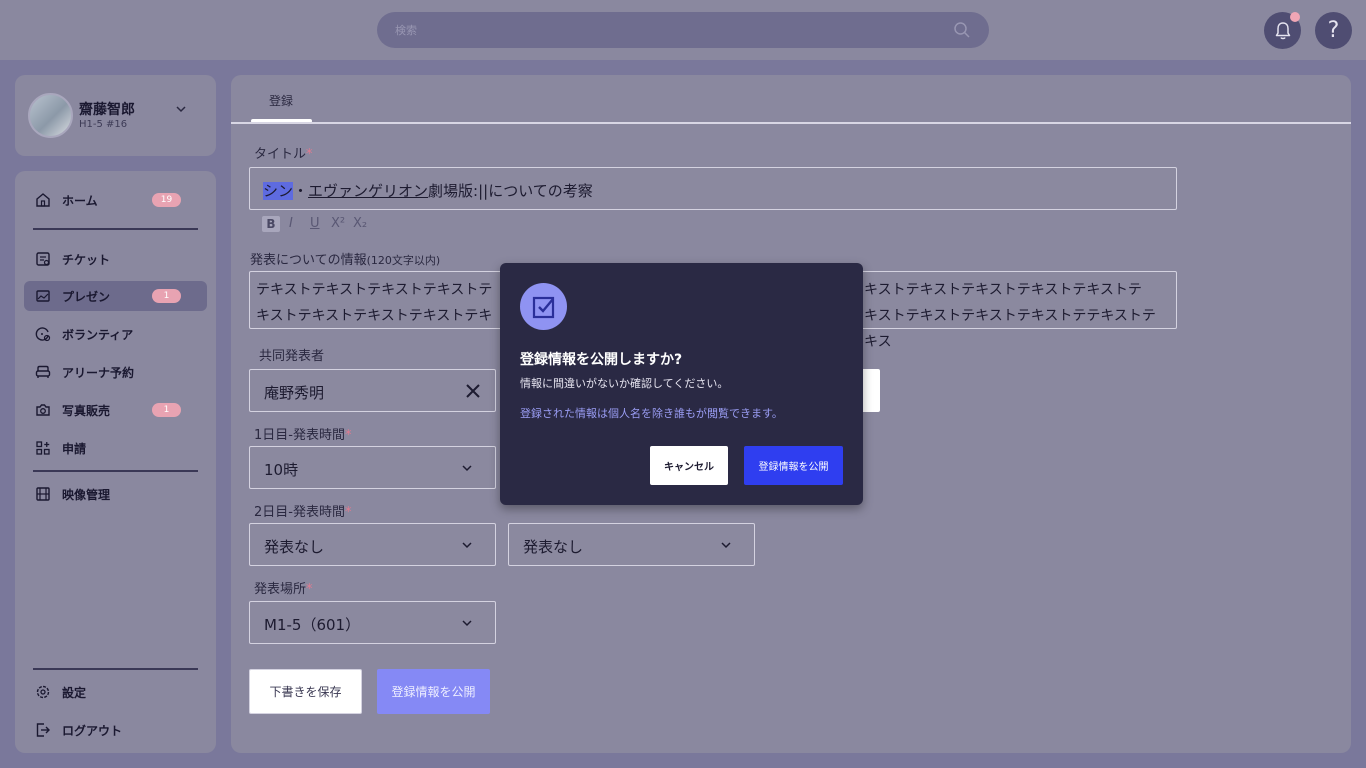  I want to click on dialog-icon-circle, so click(543, 306).